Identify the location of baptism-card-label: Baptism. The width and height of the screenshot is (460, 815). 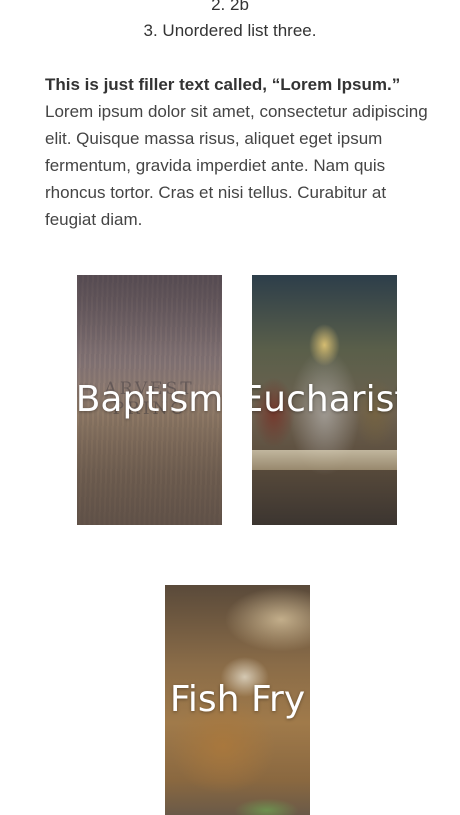
(149, 399).